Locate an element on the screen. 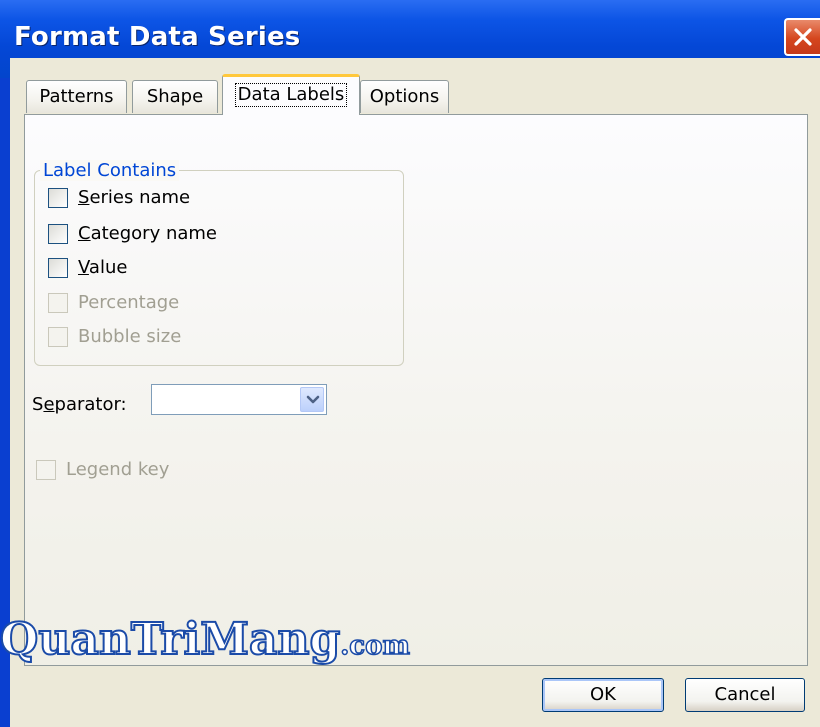 This screenshot has width=820, height=727. separator-dropdown-button is located at coordinates (312, 399).